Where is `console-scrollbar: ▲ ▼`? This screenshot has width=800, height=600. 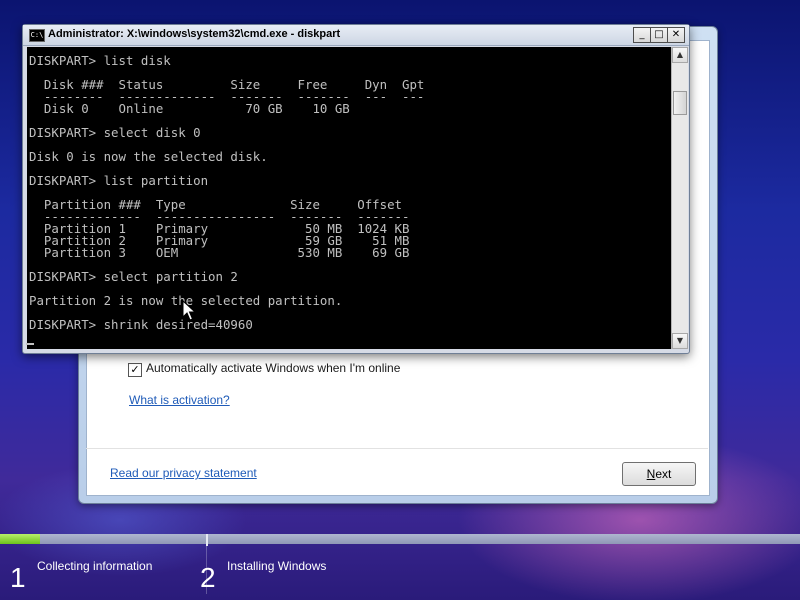
console-scrollbar: ▲ ▼ is located at coordinates (679, 198).